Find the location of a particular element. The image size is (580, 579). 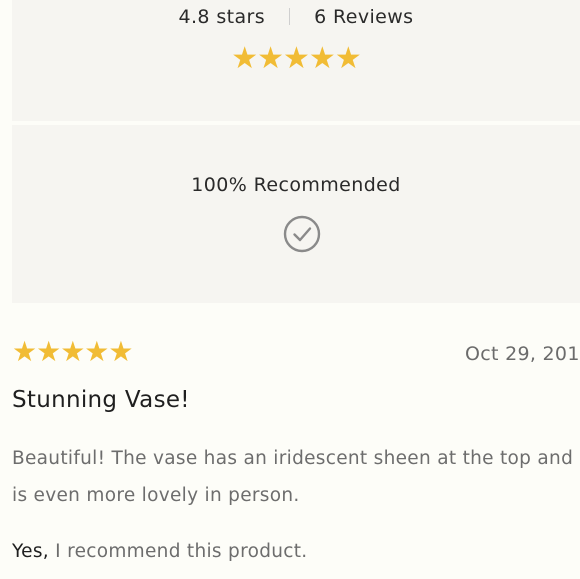

review-star-rating: ★★★★★ is located at coordinates (73, 351).